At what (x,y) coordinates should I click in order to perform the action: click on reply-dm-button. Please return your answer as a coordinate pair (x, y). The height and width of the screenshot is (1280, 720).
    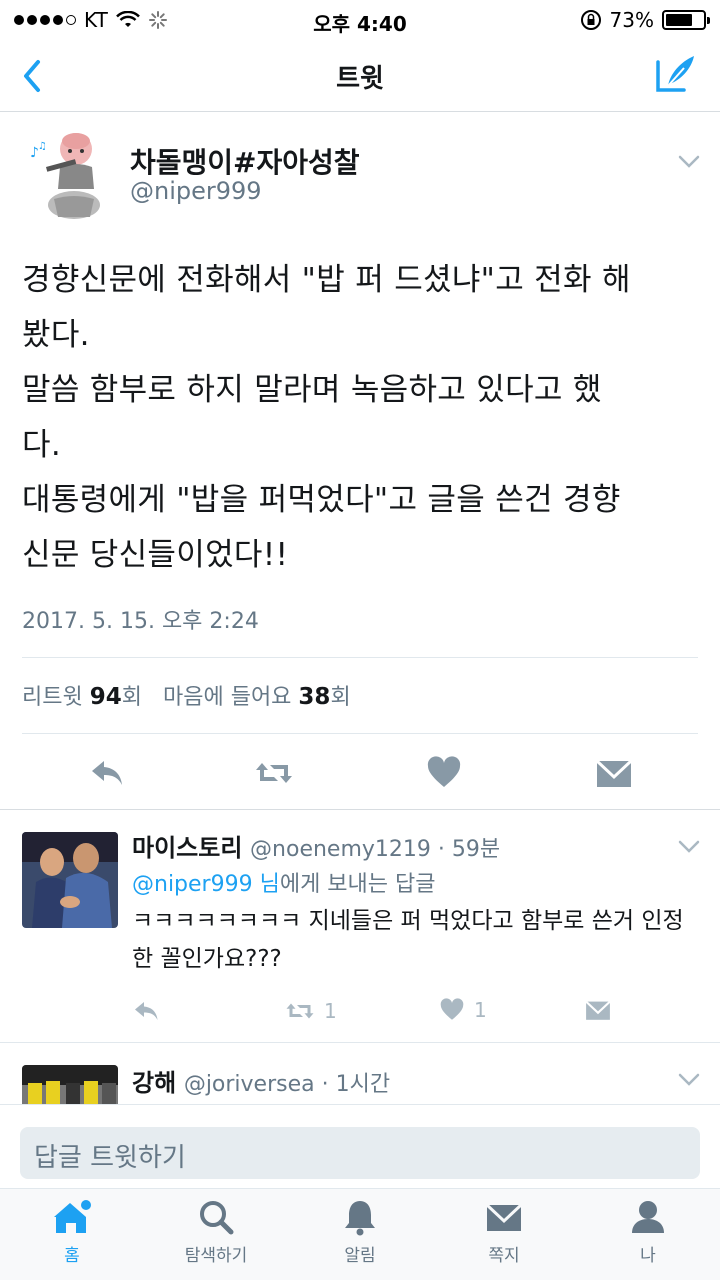
    Looking at the image, I should click on (598, 1010).